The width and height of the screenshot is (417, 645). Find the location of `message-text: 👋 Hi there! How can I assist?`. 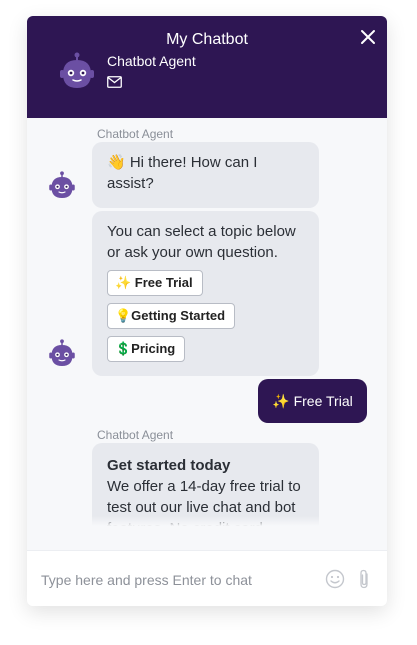

message-text: 👋 Hi there! How can I assist? is located at coordinates (182, 173).